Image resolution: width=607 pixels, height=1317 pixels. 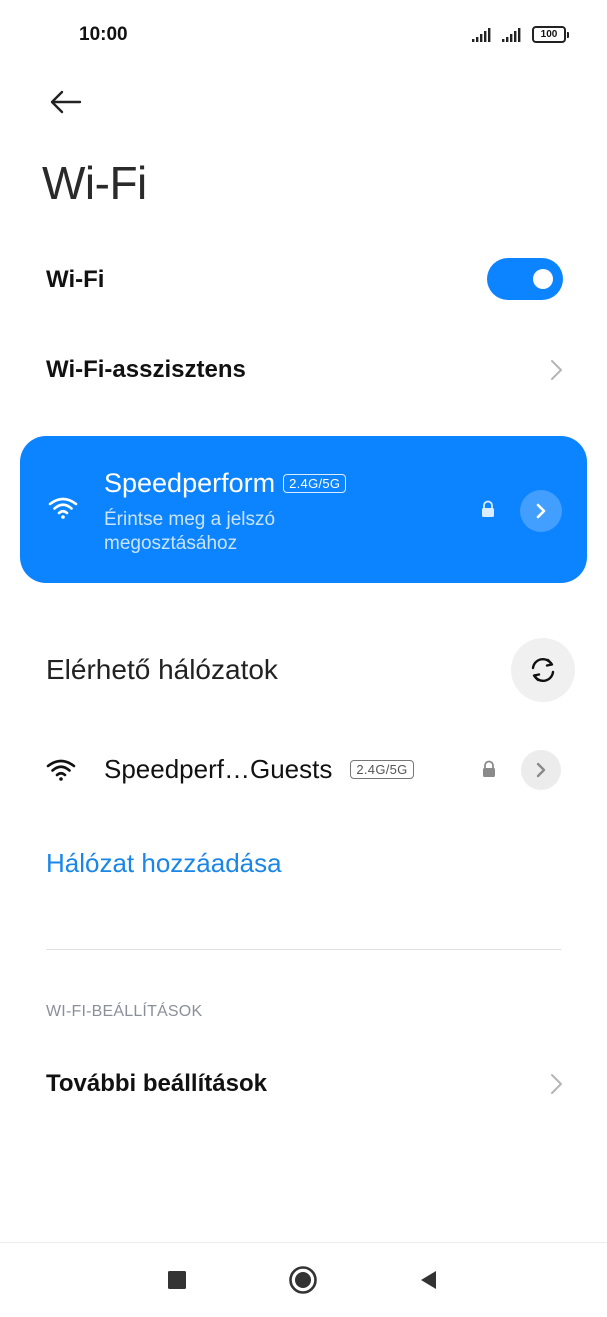 What do you see at coordinates (218, 769) in the screenshot?
I see `network-name: Speedperf…Guests` at bounding box center [218, 769].